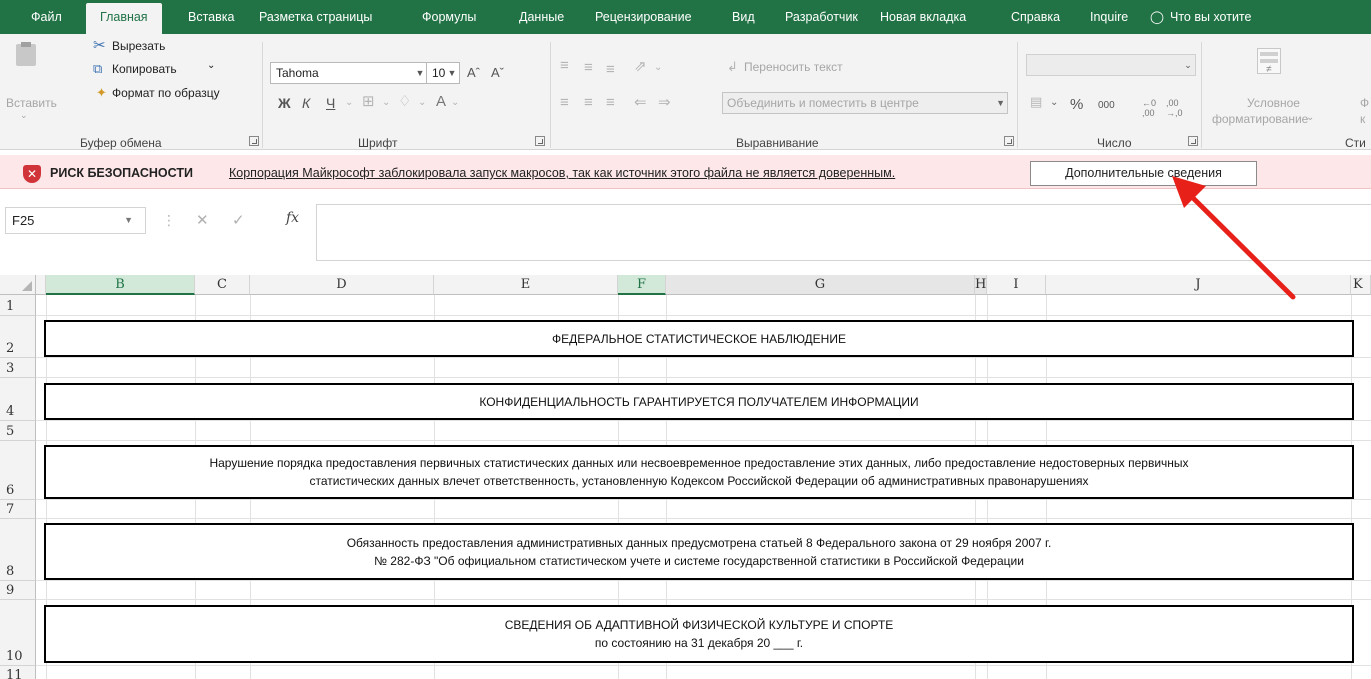 Image resolution: width=1371 pixels, height=679 pixels. Describe the element at coordinates (732, 67) in the screenshot. I see `wrap-text-icon: ↲` at that location.